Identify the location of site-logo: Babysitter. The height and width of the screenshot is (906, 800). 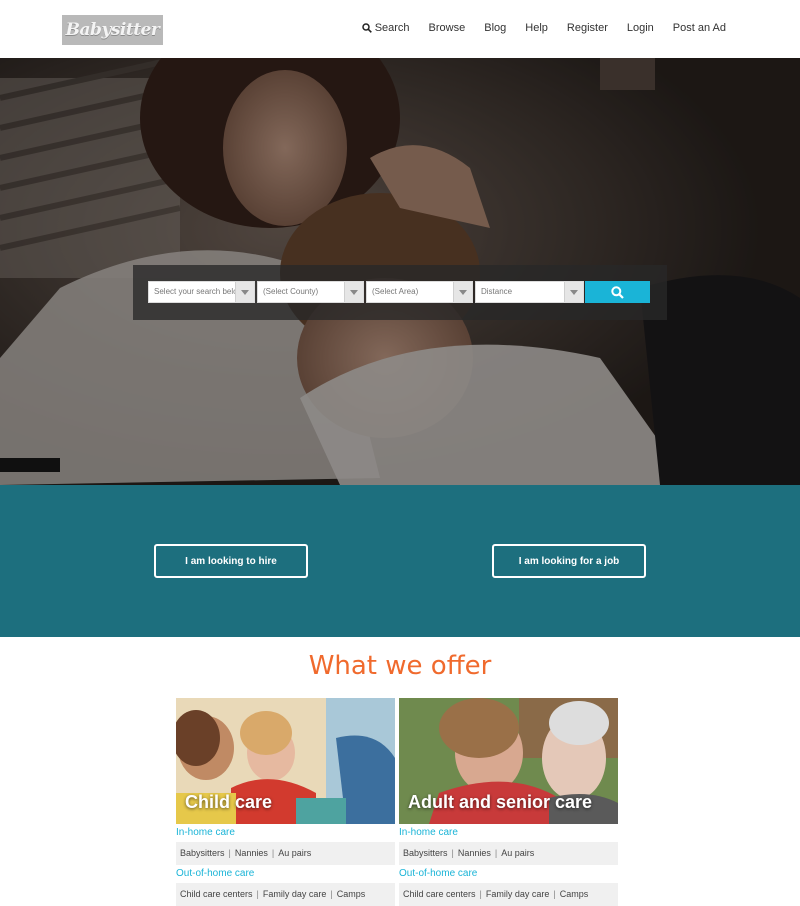
(112, 30).